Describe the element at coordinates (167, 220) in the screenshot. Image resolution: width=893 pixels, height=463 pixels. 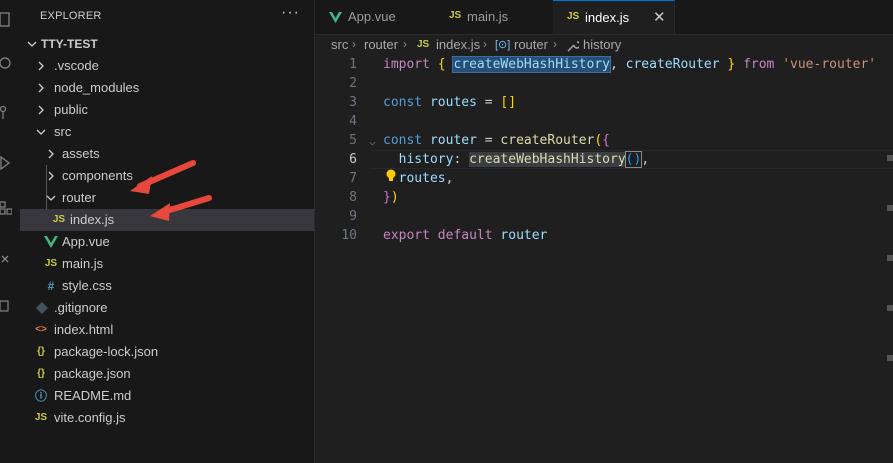
I see `tree-item-index-js: JS index.js` at that location.